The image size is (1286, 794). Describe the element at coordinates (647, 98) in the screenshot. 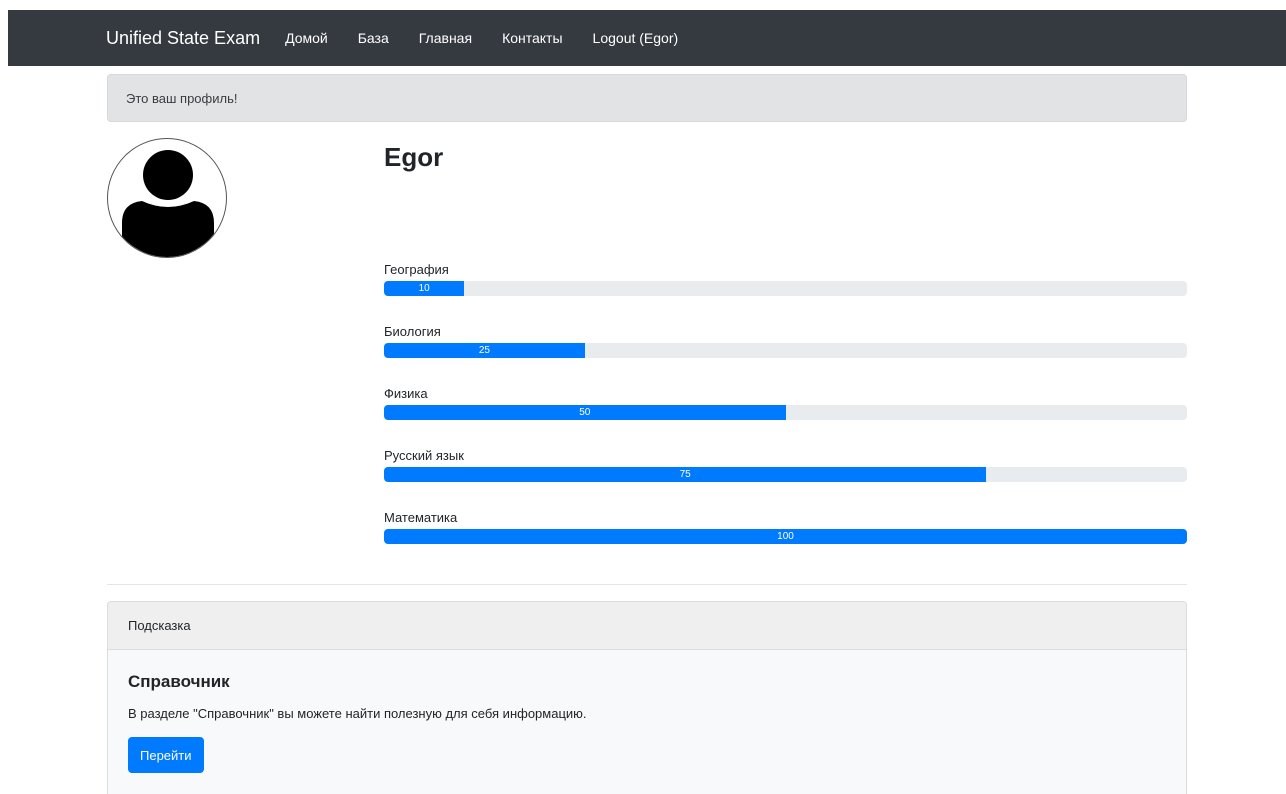

I see `profile-alert: Это ваш профиль!` at that location.